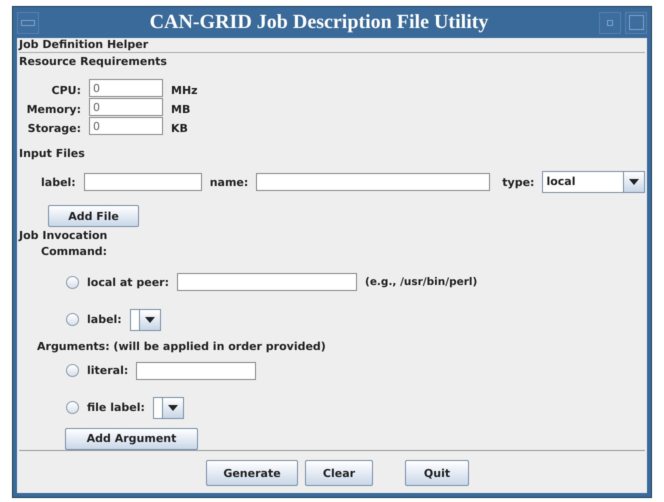  I want to click on action-button: Quit, so click(437, 473).